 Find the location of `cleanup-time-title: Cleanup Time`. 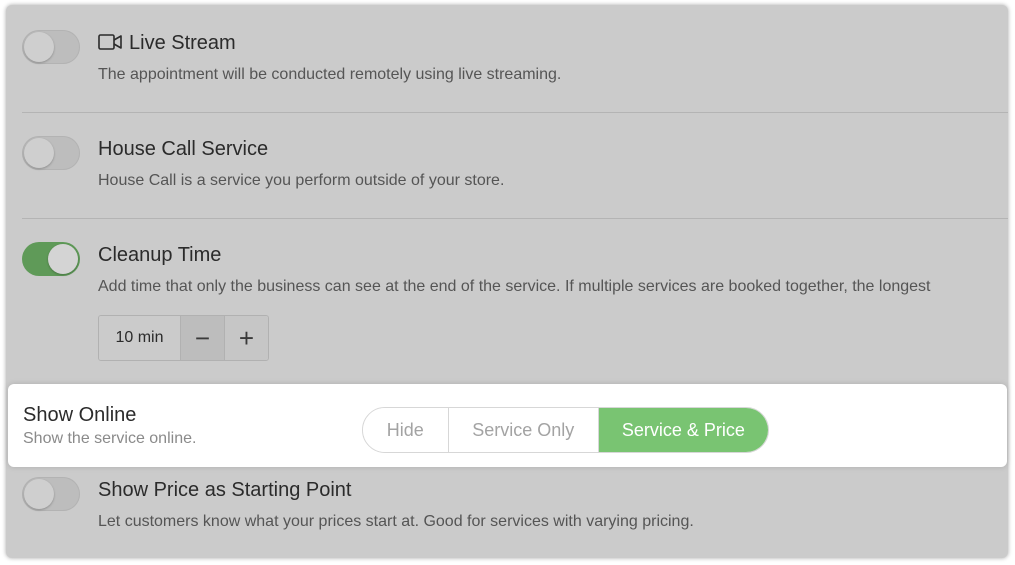

cleanup-time-title: Cleanup Time is located at coordinates (160, 255).